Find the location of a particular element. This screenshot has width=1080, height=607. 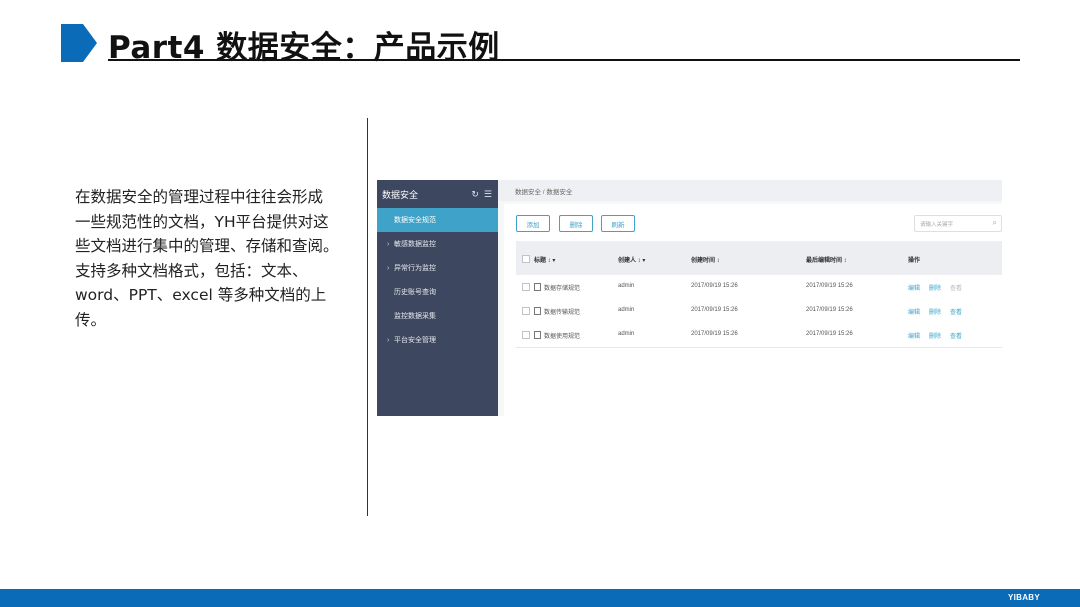

column-header-title: 标题 ↕ ▾ is located at coordinates (544, 259).